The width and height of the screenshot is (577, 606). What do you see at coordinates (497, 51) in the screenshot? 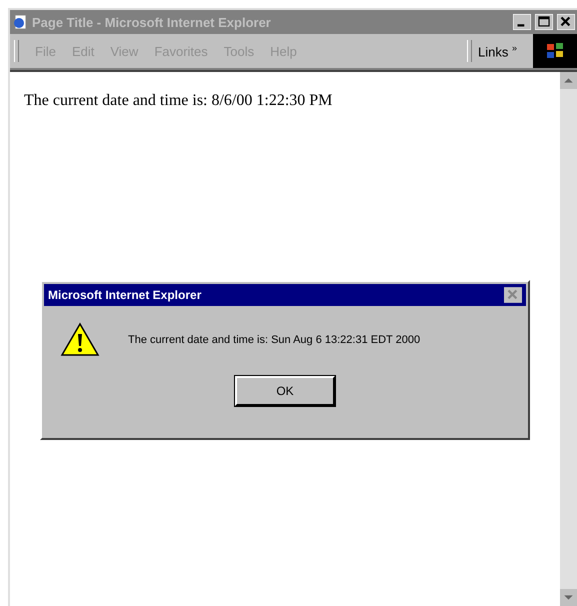
I see `links-button: Links $^{»}$` at bounding box center [497, 51].